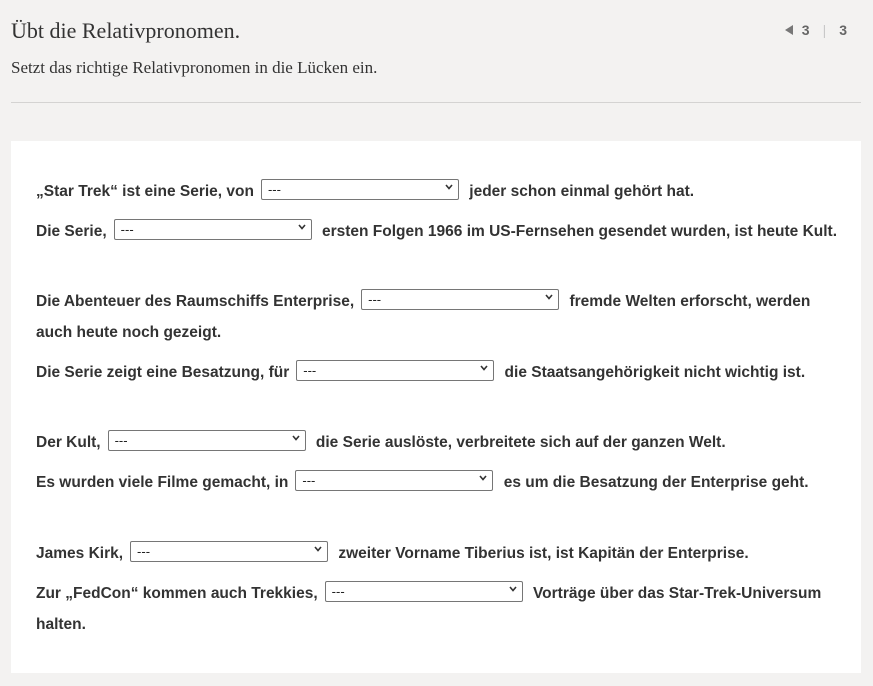 This screenshot has height=686, width=873. Describe the element at coordinates (126, 30) in the screenshot. I see `page-title: Übt die Relativpronomen.` at that location.